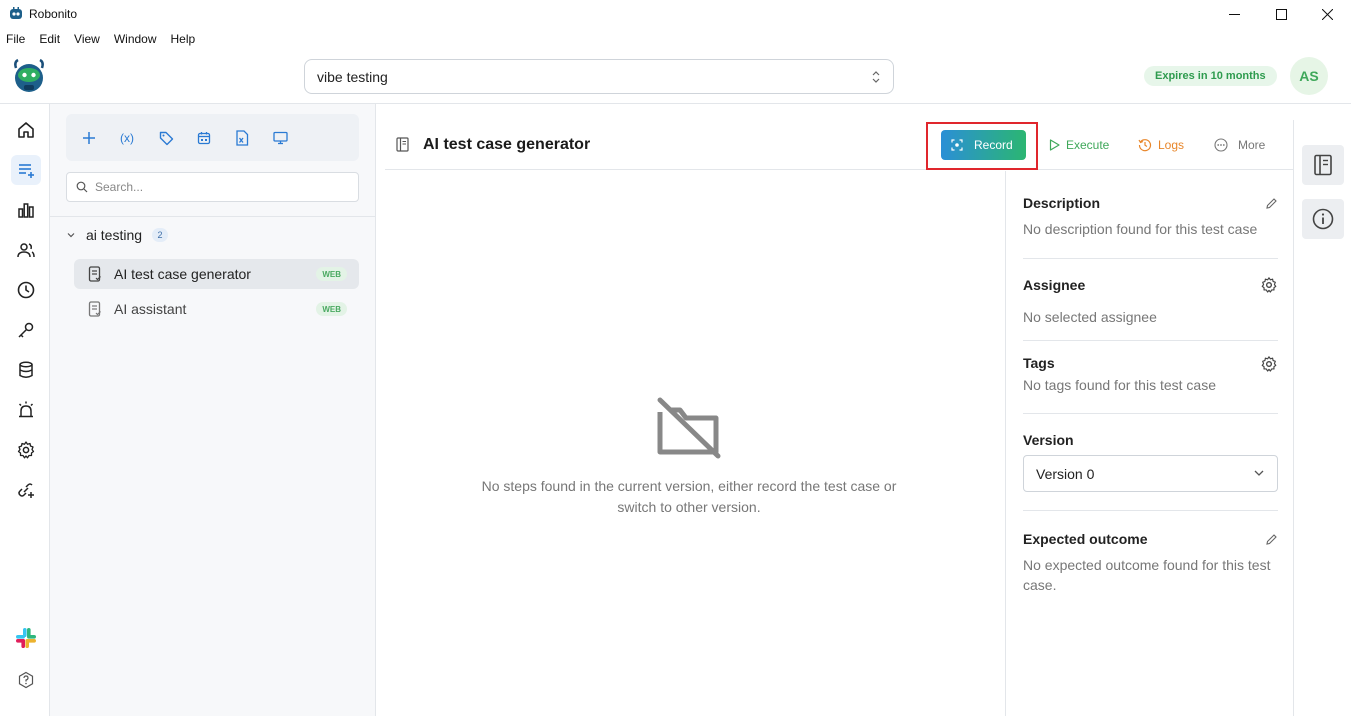  What do you see at coordinates (1171, 145) in the screenshot?
I see `logs-label: Logs` at bounding box center [1171, 145].